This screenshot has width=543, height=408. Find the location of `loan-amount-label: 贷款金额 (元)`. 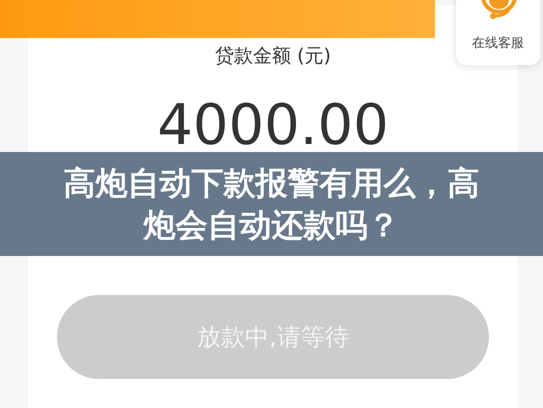

loan-amount-label: 贷款金额 (元) is located at coordinates (273, 56).